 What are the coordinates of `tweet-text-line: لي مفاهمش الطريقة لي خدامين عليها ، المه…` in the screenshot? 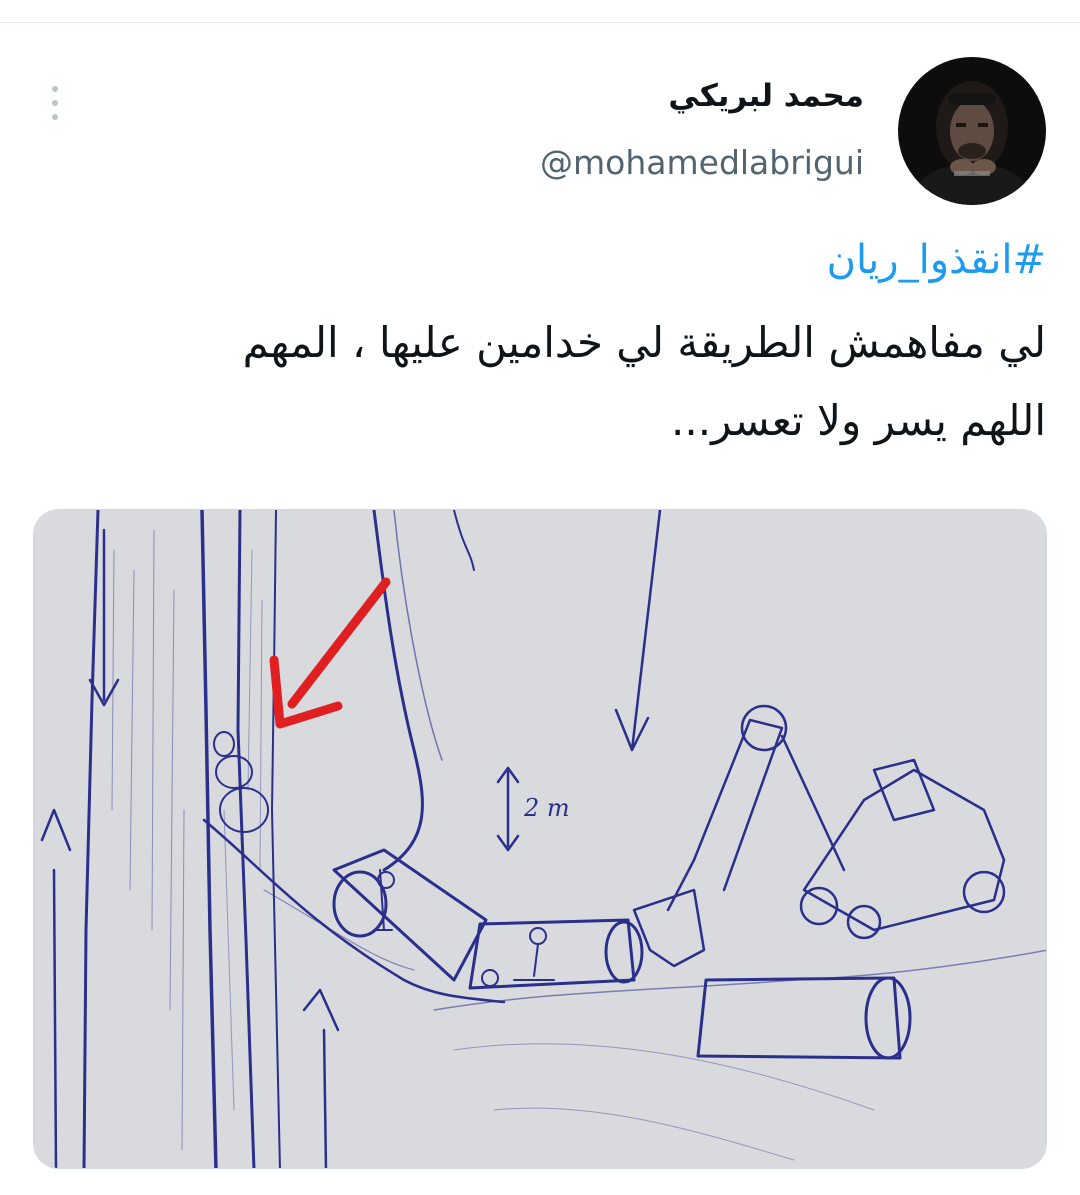 It's located at (644, 342).